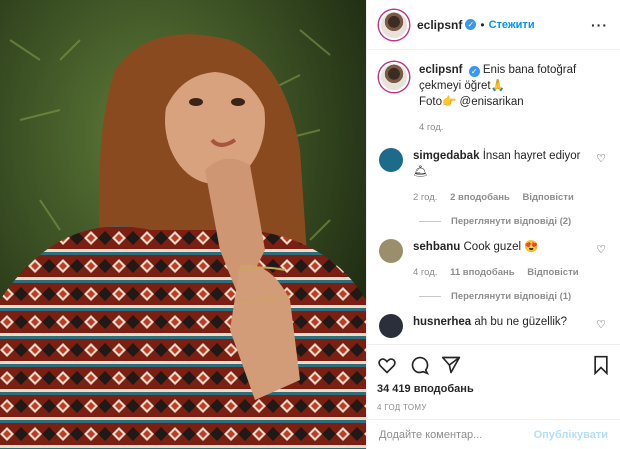 The image size is (620, 449). I want to click on follow-button: Стежити, so click(512, 25).